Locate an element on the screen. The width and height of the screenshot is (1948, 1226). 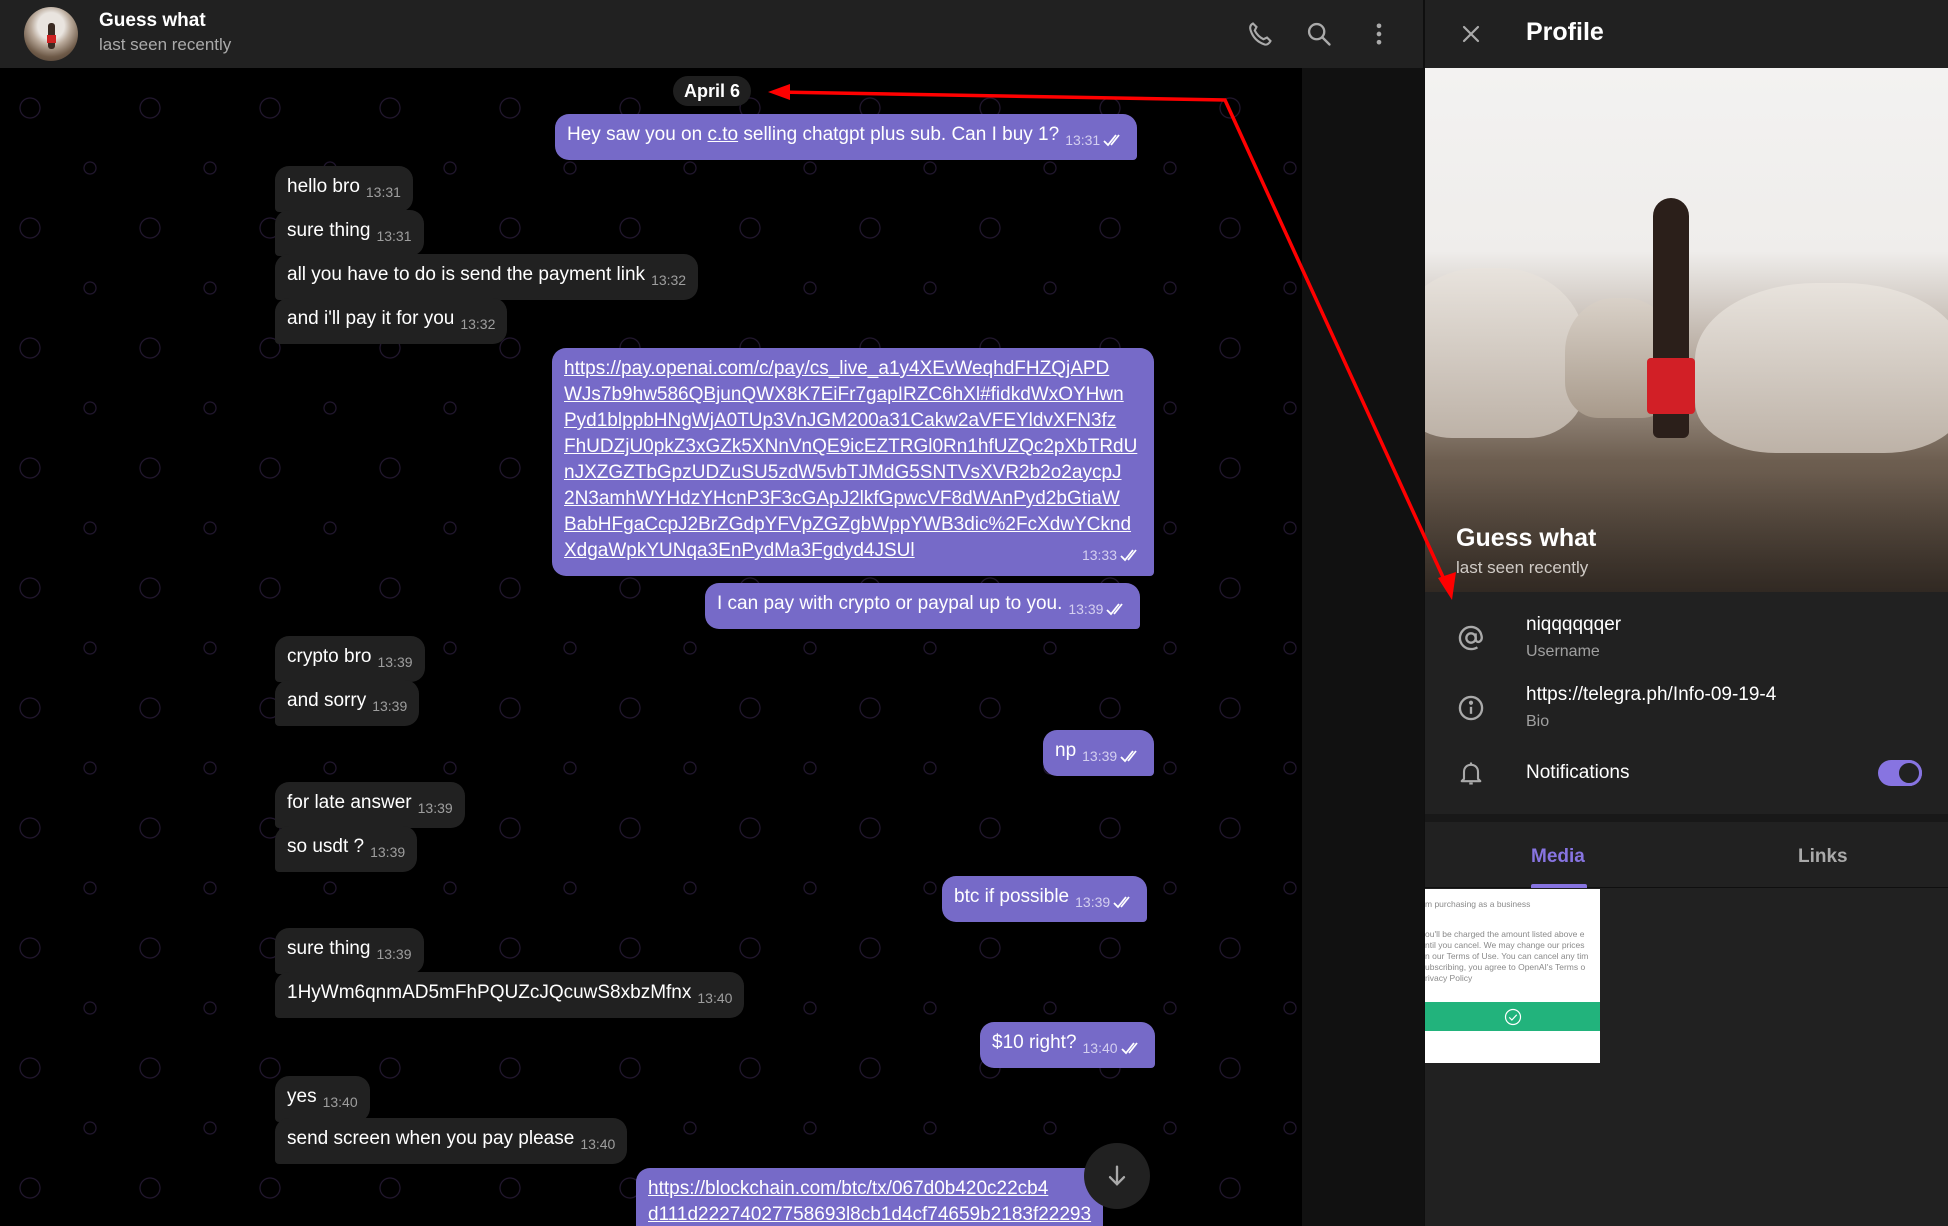
chat-status: last seen recently is located at coordinates (165, 44).